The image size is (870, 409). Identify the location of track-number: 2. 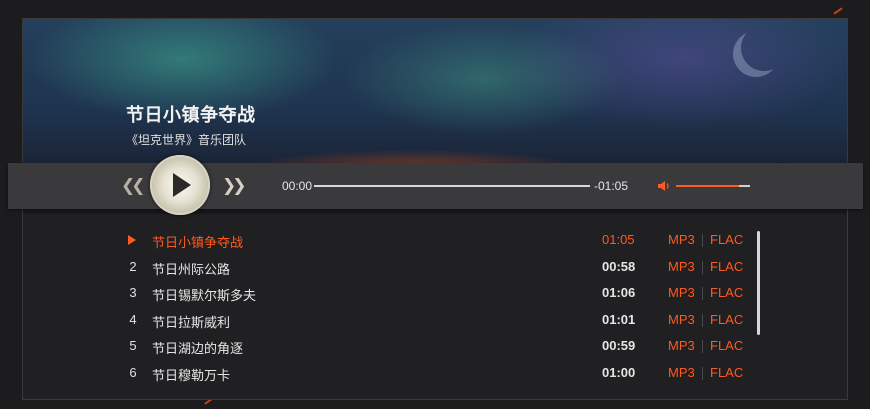
(133, 266).